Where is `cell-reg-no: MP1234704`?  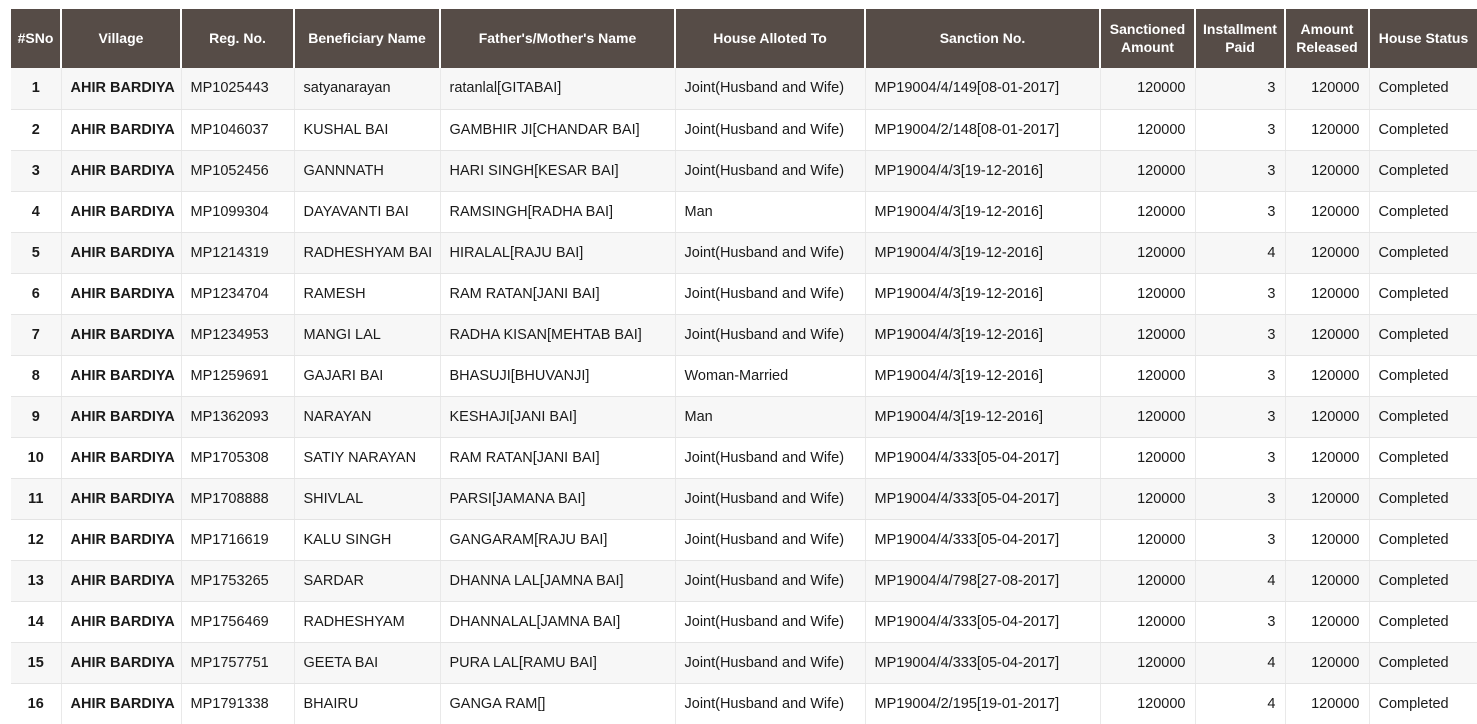 cell-reg-no: MP1234704 is located at coordinates (238, 294).